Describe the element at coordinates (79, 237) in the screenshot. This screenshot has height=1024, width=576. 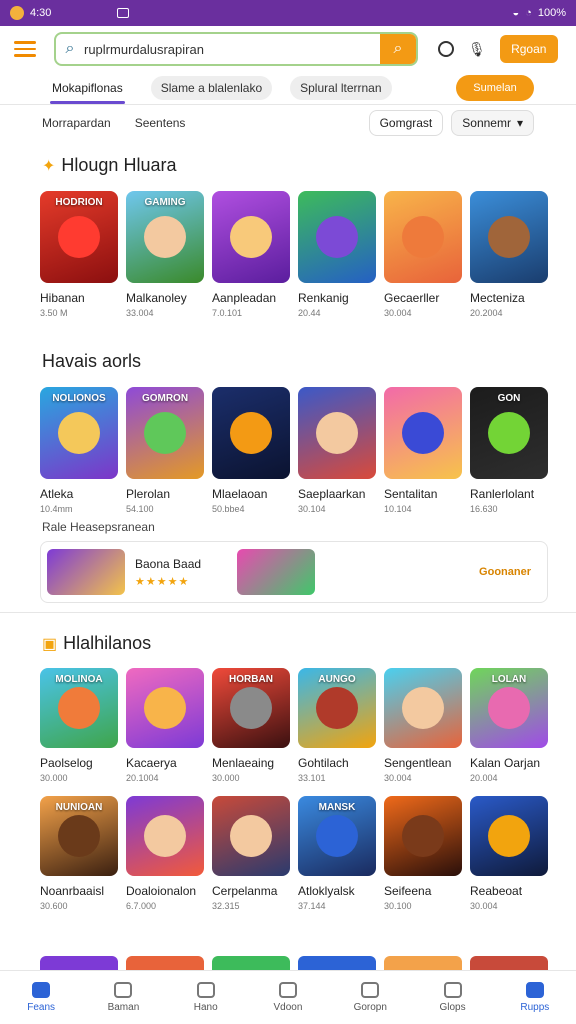
I see `game-thumbnail: HODRION` at that location.